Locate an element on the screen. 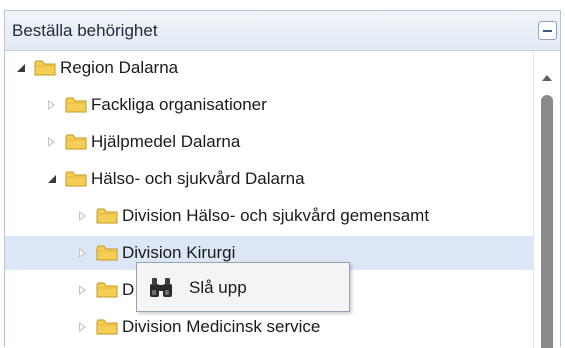 This screenshot has width=565, height=348. context-menu: Slå upp is located at coordinates (243, 287).